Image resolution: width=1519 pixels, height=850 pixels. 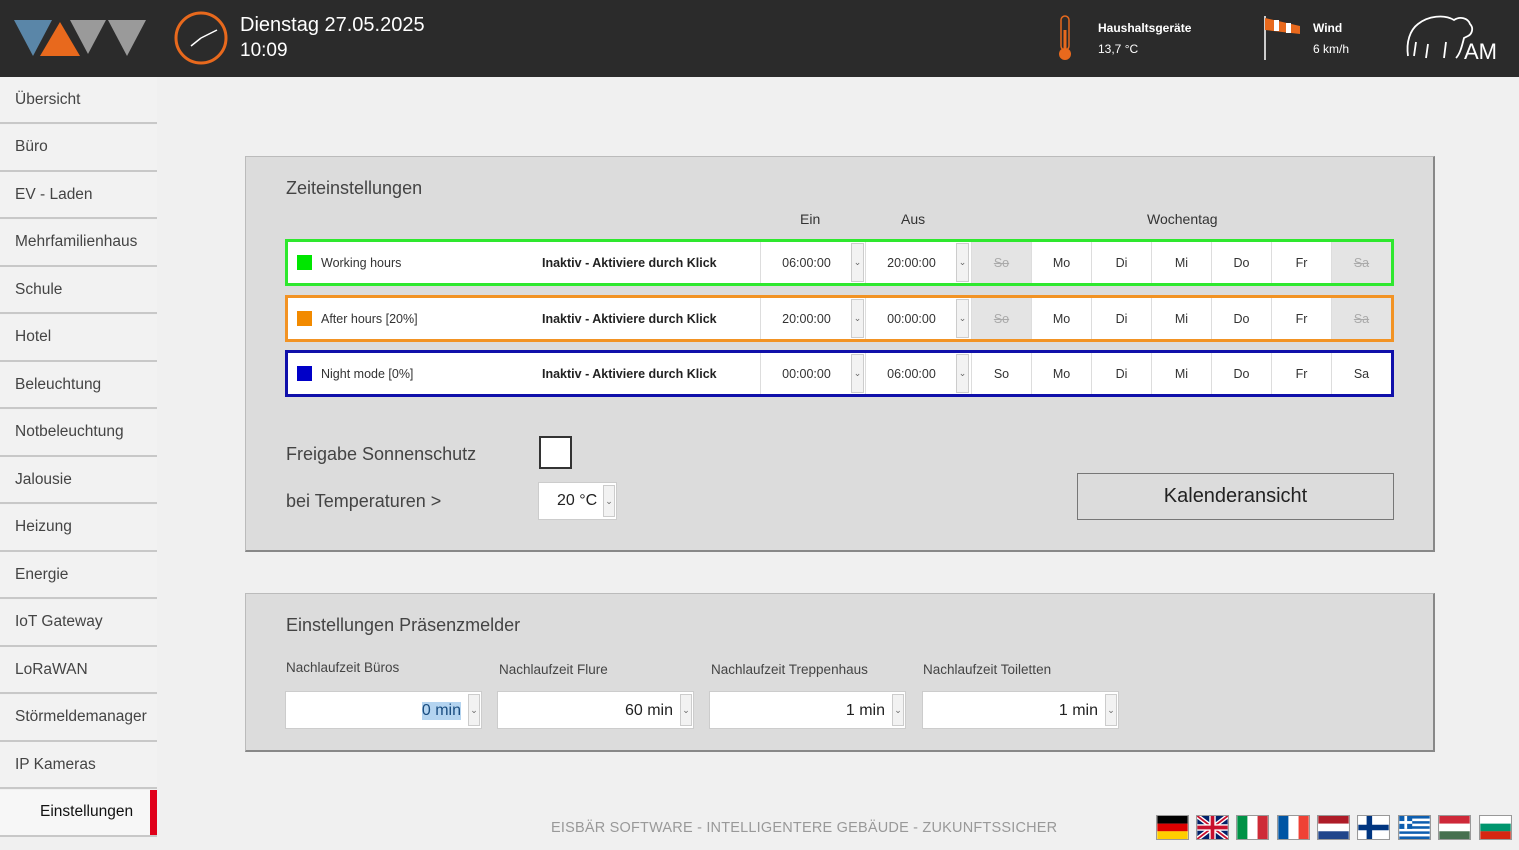 What do you see at coordinates (1293, 827) in the screenshot?
I see `fr-flag-icon` at bounding box center [1293, 827].